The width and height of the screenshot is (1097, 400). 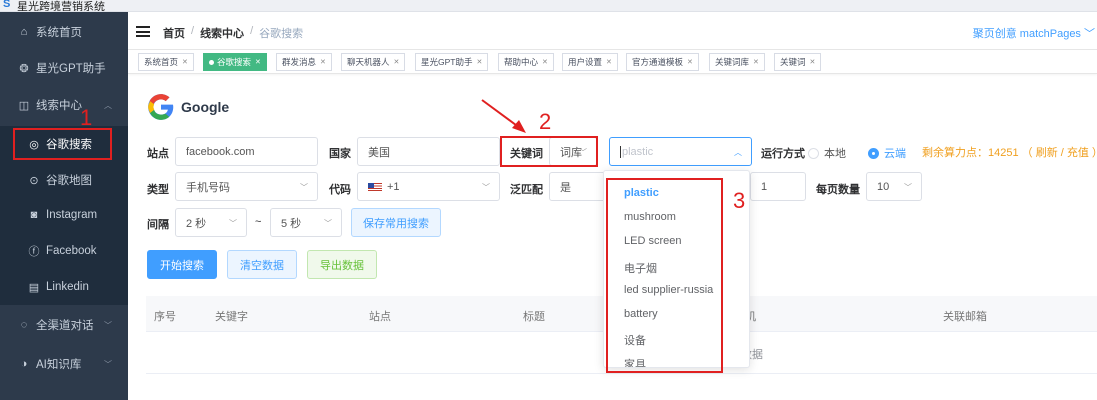 What do you see at coordinates (158, 225) in the screenshot?
I see `interval-label: 间隔` at bounding box center [158, 225].